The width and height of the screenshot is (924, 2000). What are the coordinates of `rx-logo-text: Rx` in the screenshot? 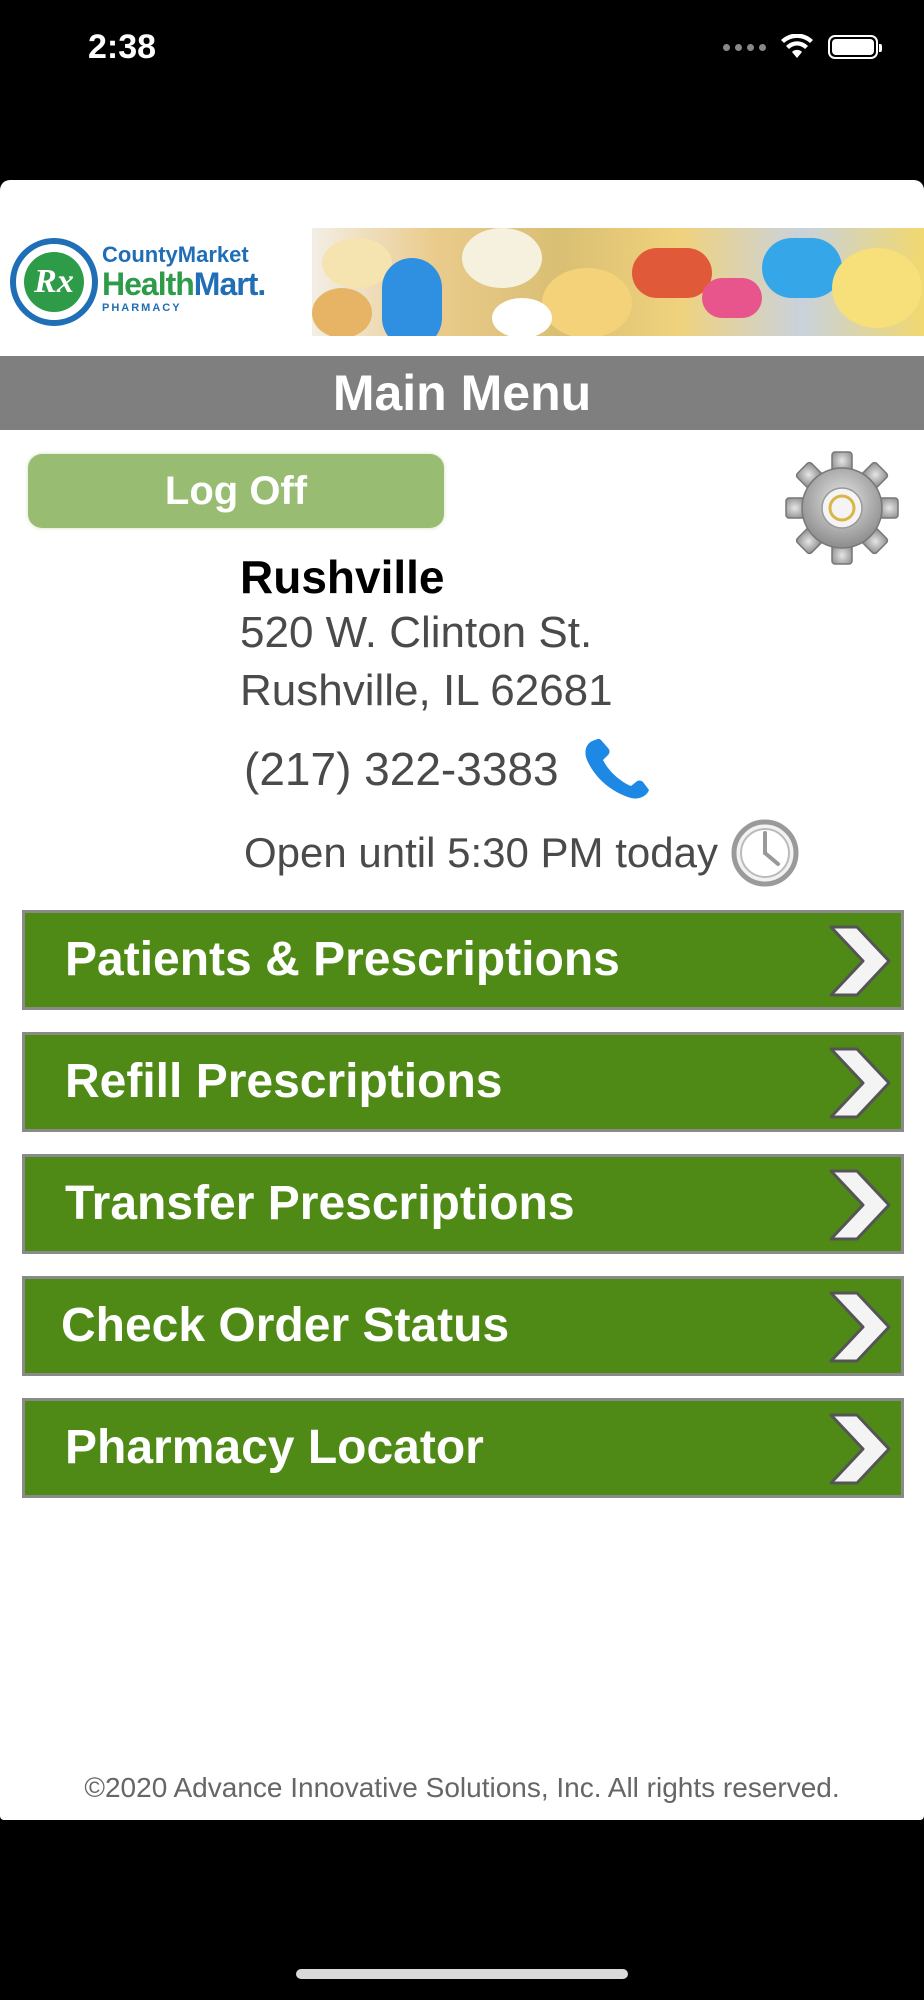 It's located at (54, 282).